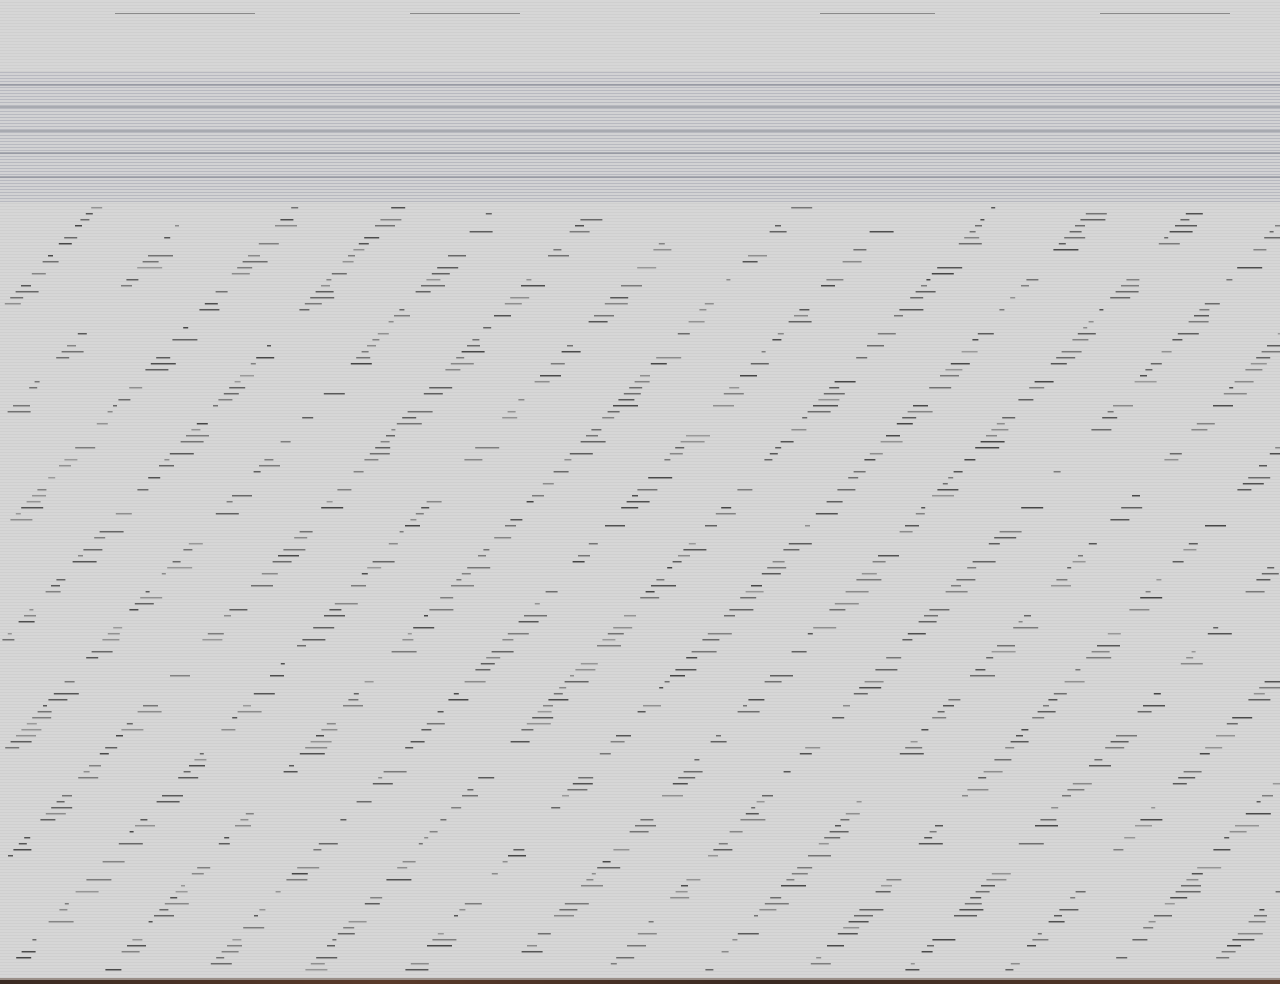  Describe the element at coordinates (185, 13) in the screenshot. I see `top-noise-line` at that location.